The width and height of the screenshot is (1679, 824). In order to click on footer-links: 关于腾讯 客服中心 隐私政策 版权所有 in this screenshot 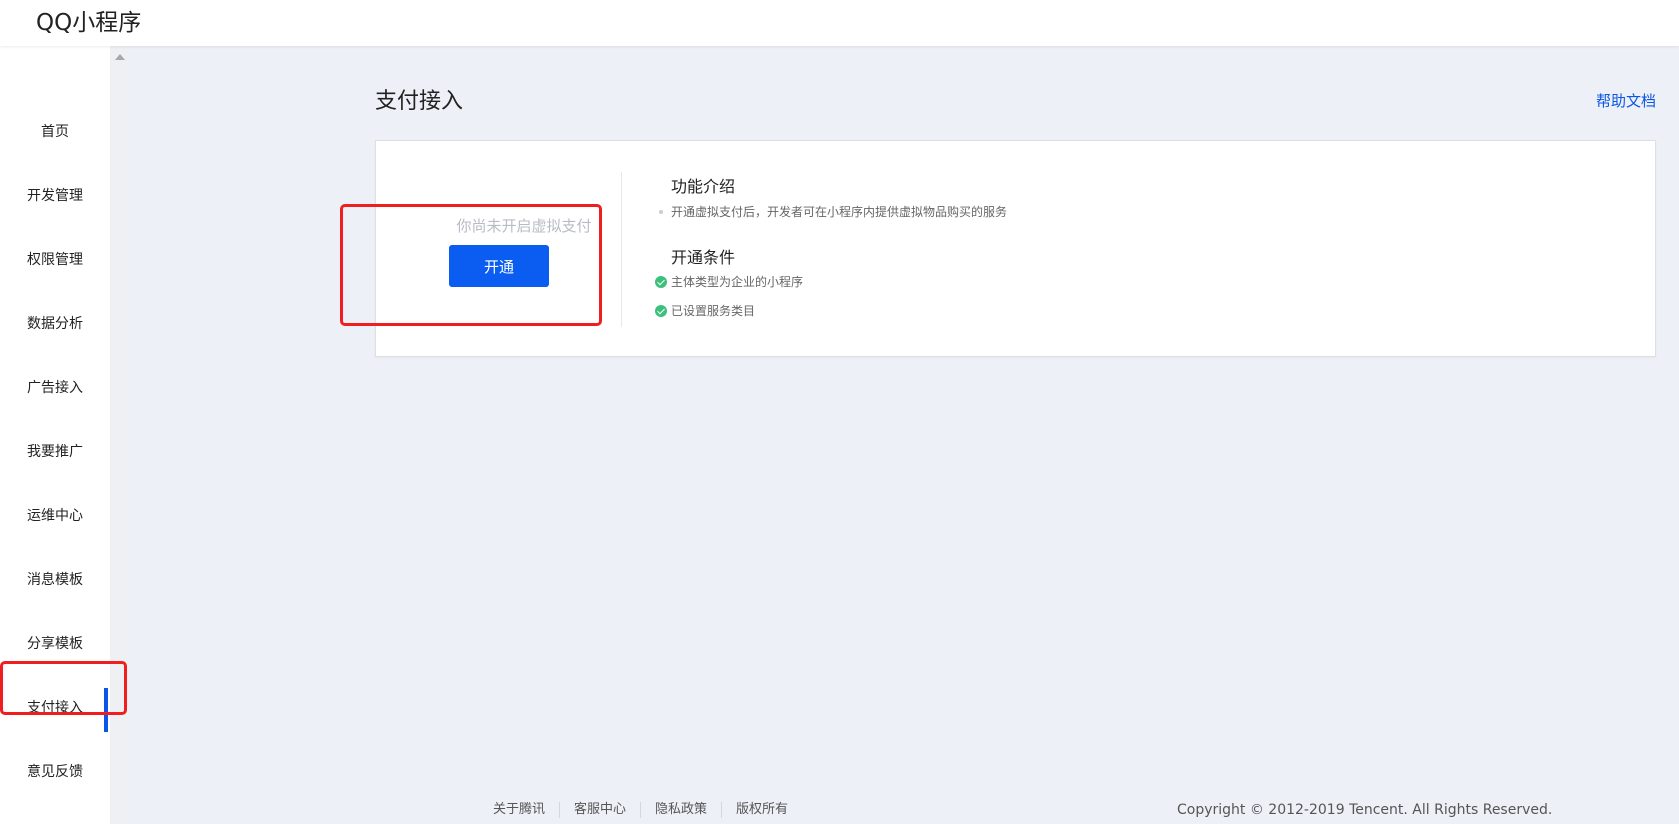, I will do `click(647, 810)`.